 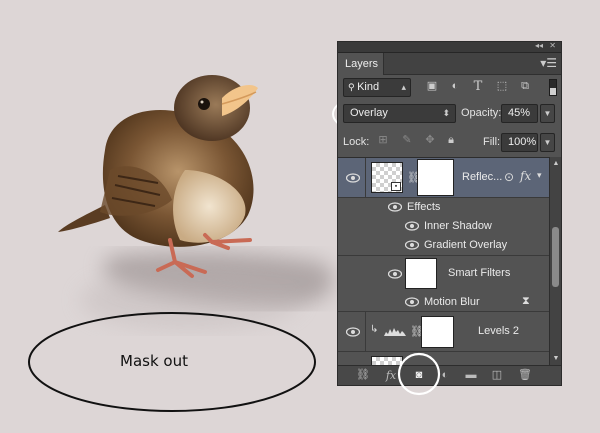 What do you see at coordinates (154, 361) in the screenshot?
I see `mask-out-label: Mask out` at bounding box center [154, 361].